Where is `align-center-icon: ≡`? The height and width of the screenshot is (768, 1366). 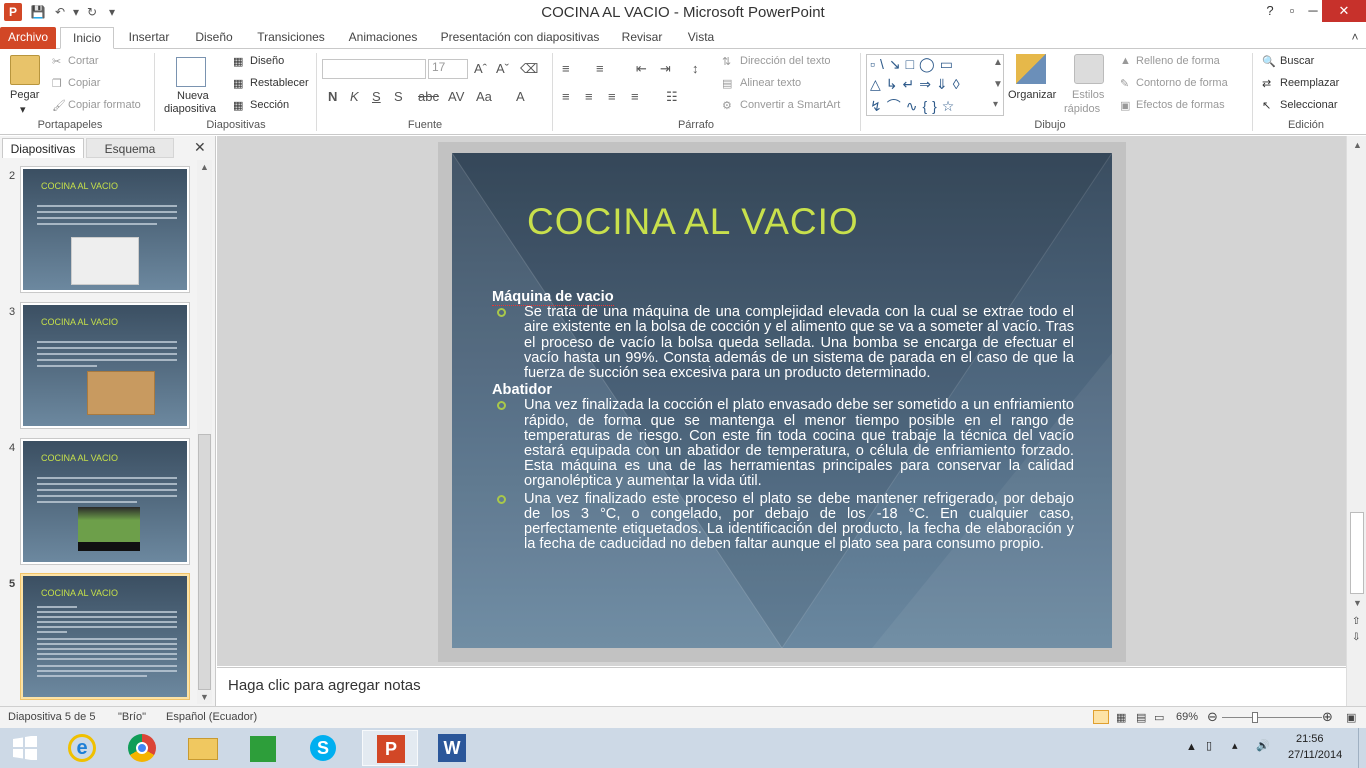
align-center-icon: ≡ is located at coordinates (589, 96).